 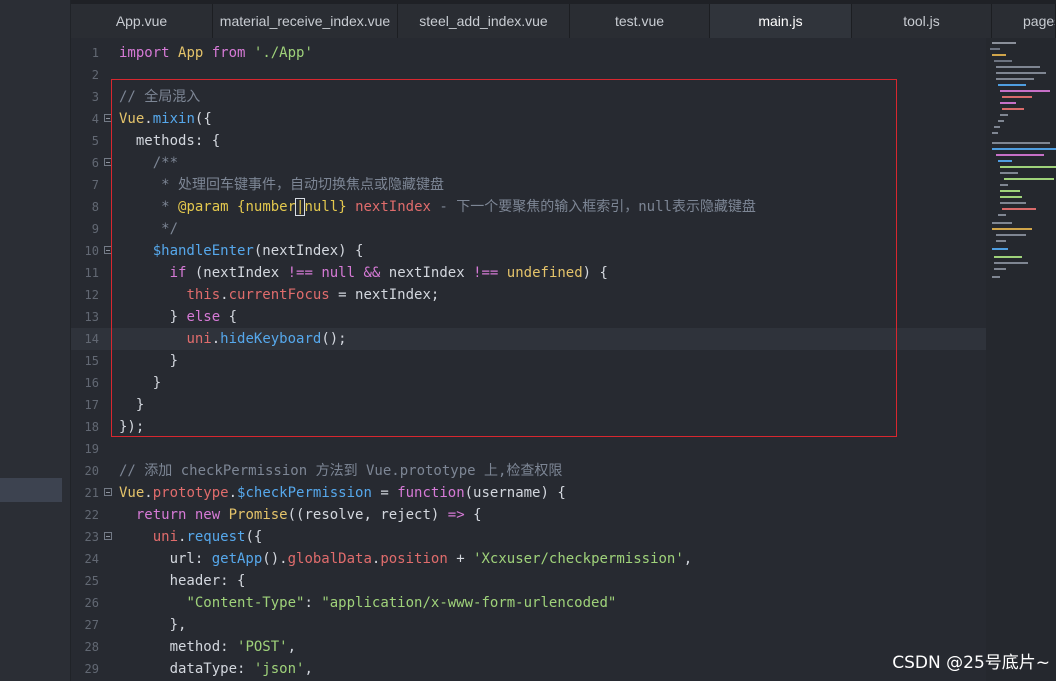 I want to click on code-line: 19, so click(x=528, y=449).